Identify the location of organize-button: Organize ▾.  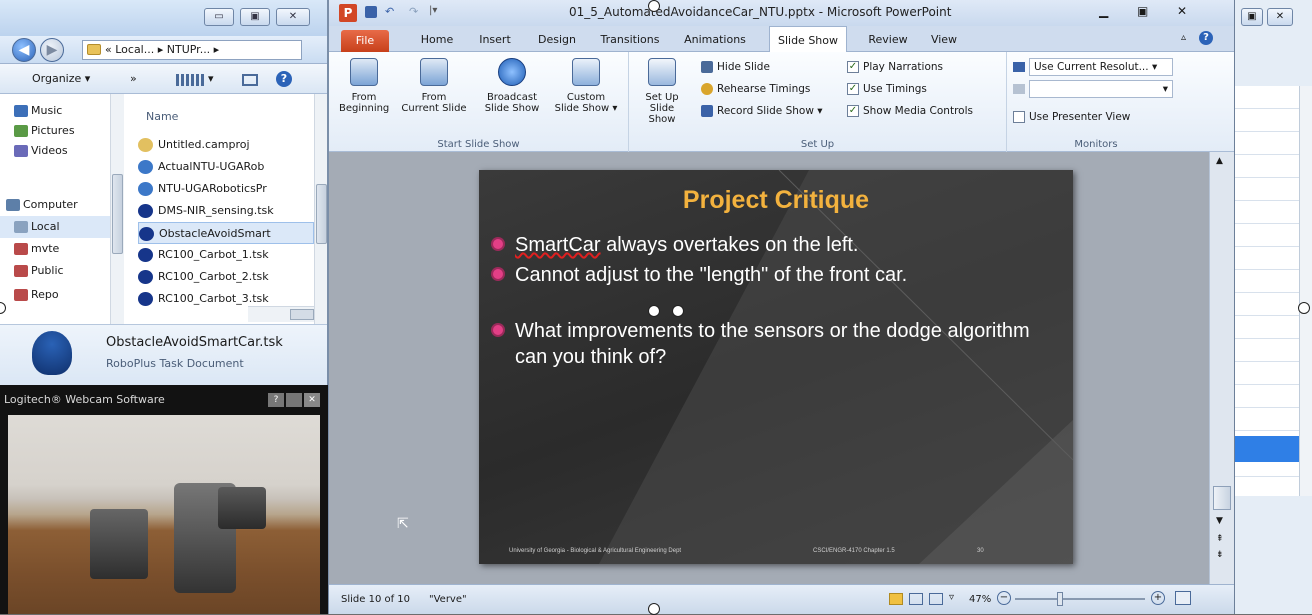
(61, 78).